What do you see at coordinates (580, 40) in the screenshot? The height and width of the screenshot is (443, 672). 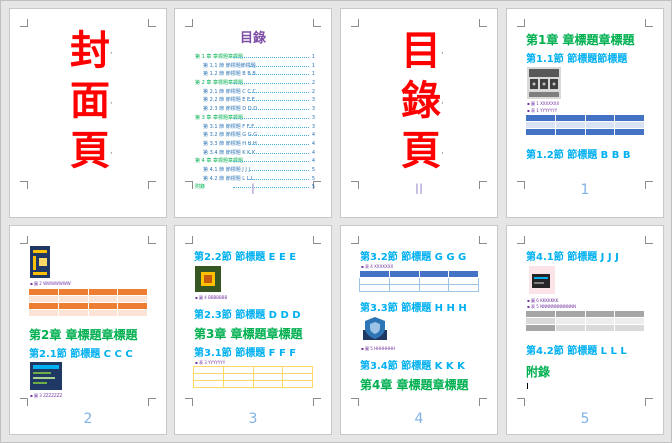 I see `chapter-heading: 第1章 章標題章標題` at bounding box center [580, 40].